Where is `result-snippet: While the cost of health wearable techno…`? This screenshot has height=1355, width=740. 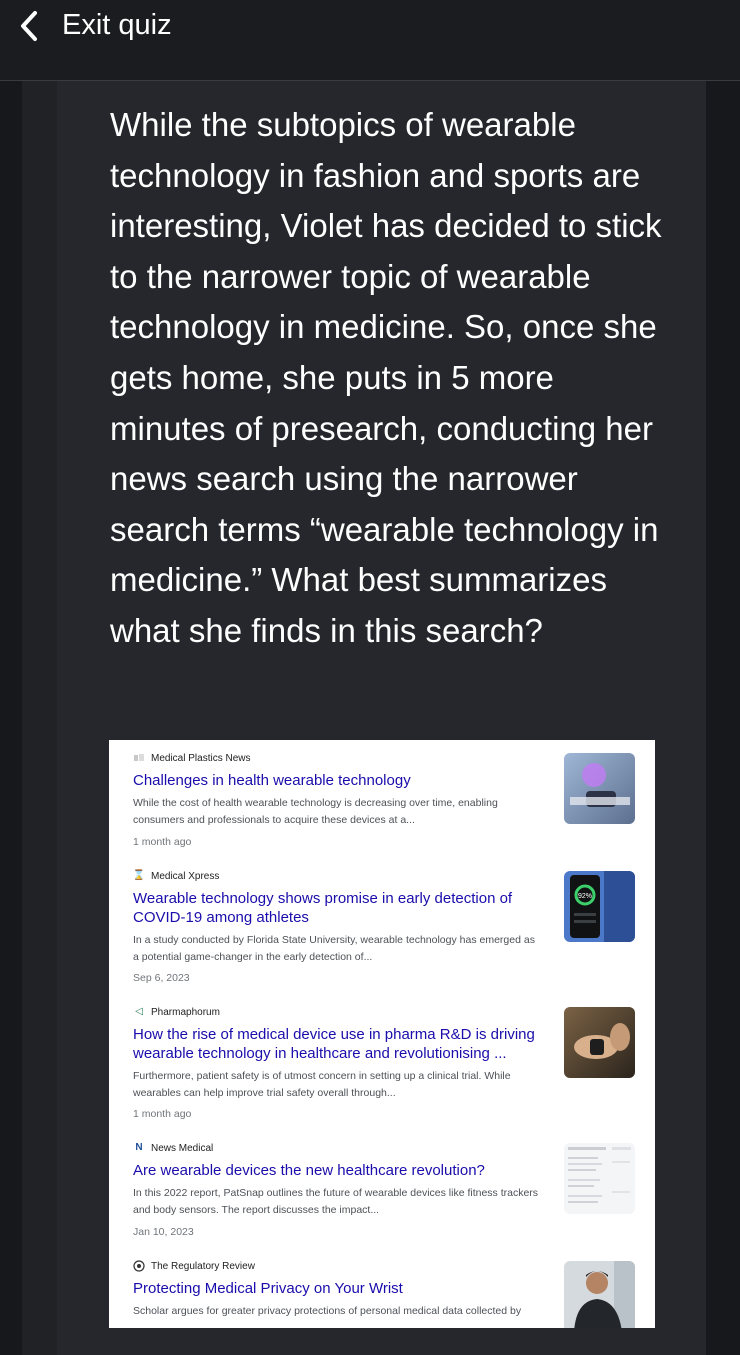
result-snippet: While the cost of health wearable techno… is located at coordinates (315, 811).